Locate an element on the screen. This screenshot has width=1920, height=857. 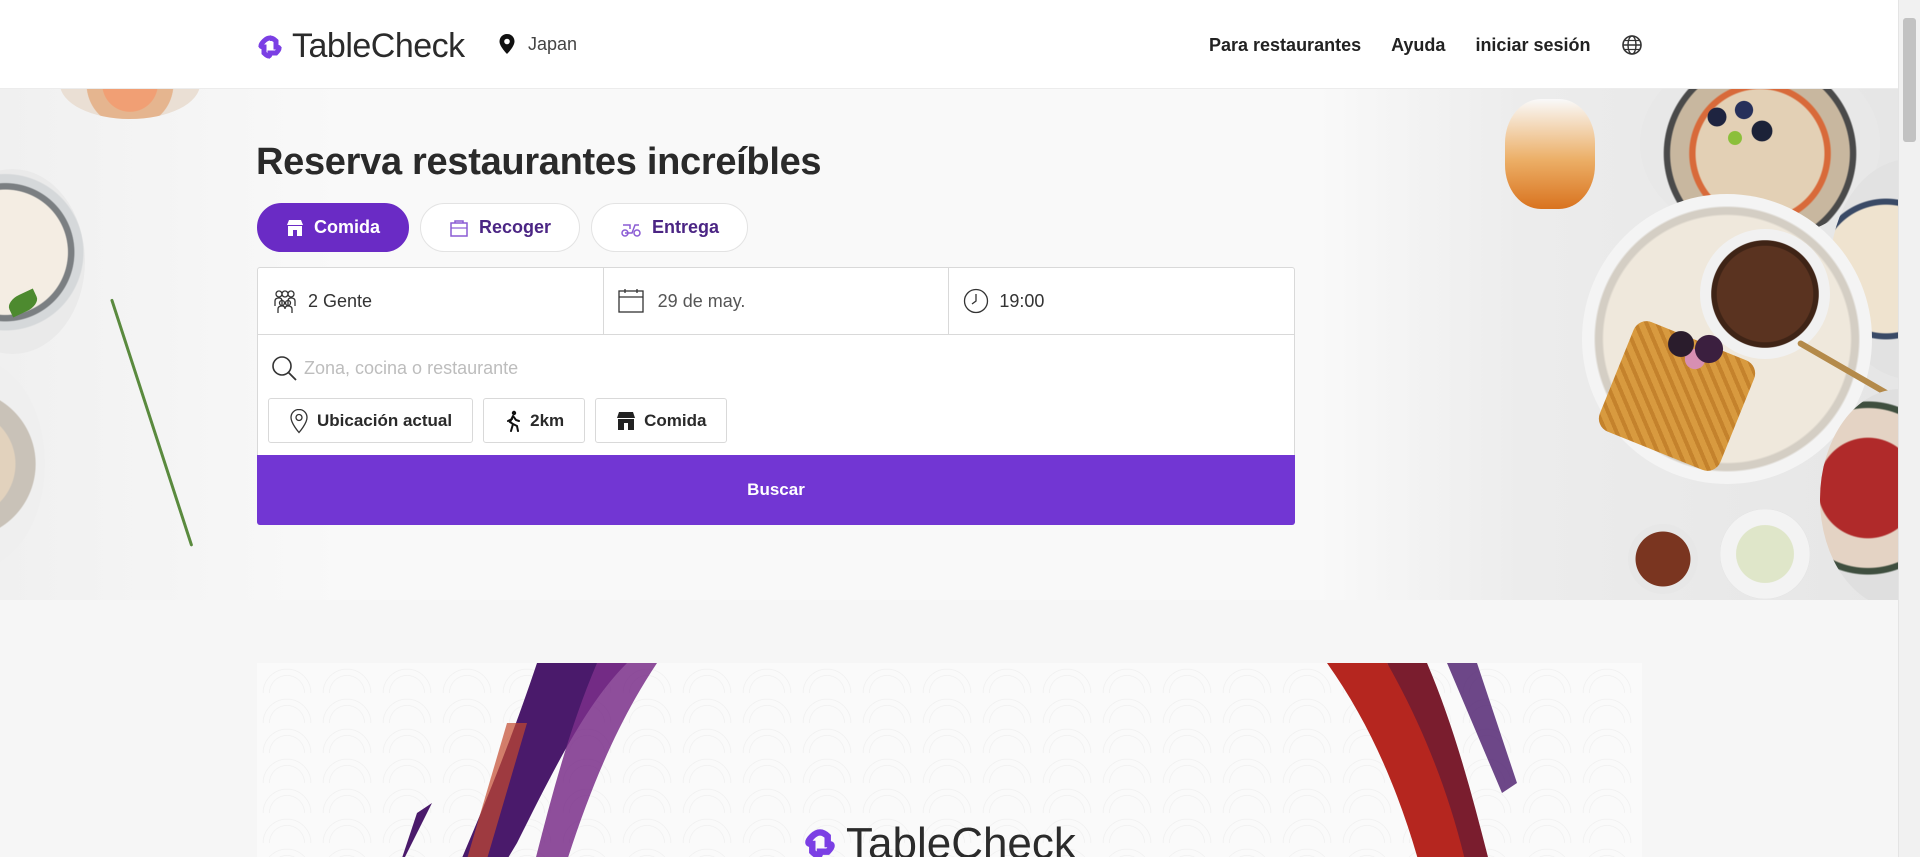
brand-name: TableCheck is located at coordinates (378, 46).